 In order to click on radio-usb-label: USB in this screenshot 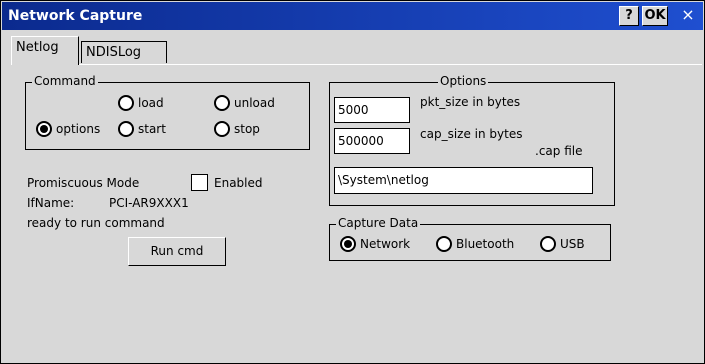, I will do `click(572, 244)`.